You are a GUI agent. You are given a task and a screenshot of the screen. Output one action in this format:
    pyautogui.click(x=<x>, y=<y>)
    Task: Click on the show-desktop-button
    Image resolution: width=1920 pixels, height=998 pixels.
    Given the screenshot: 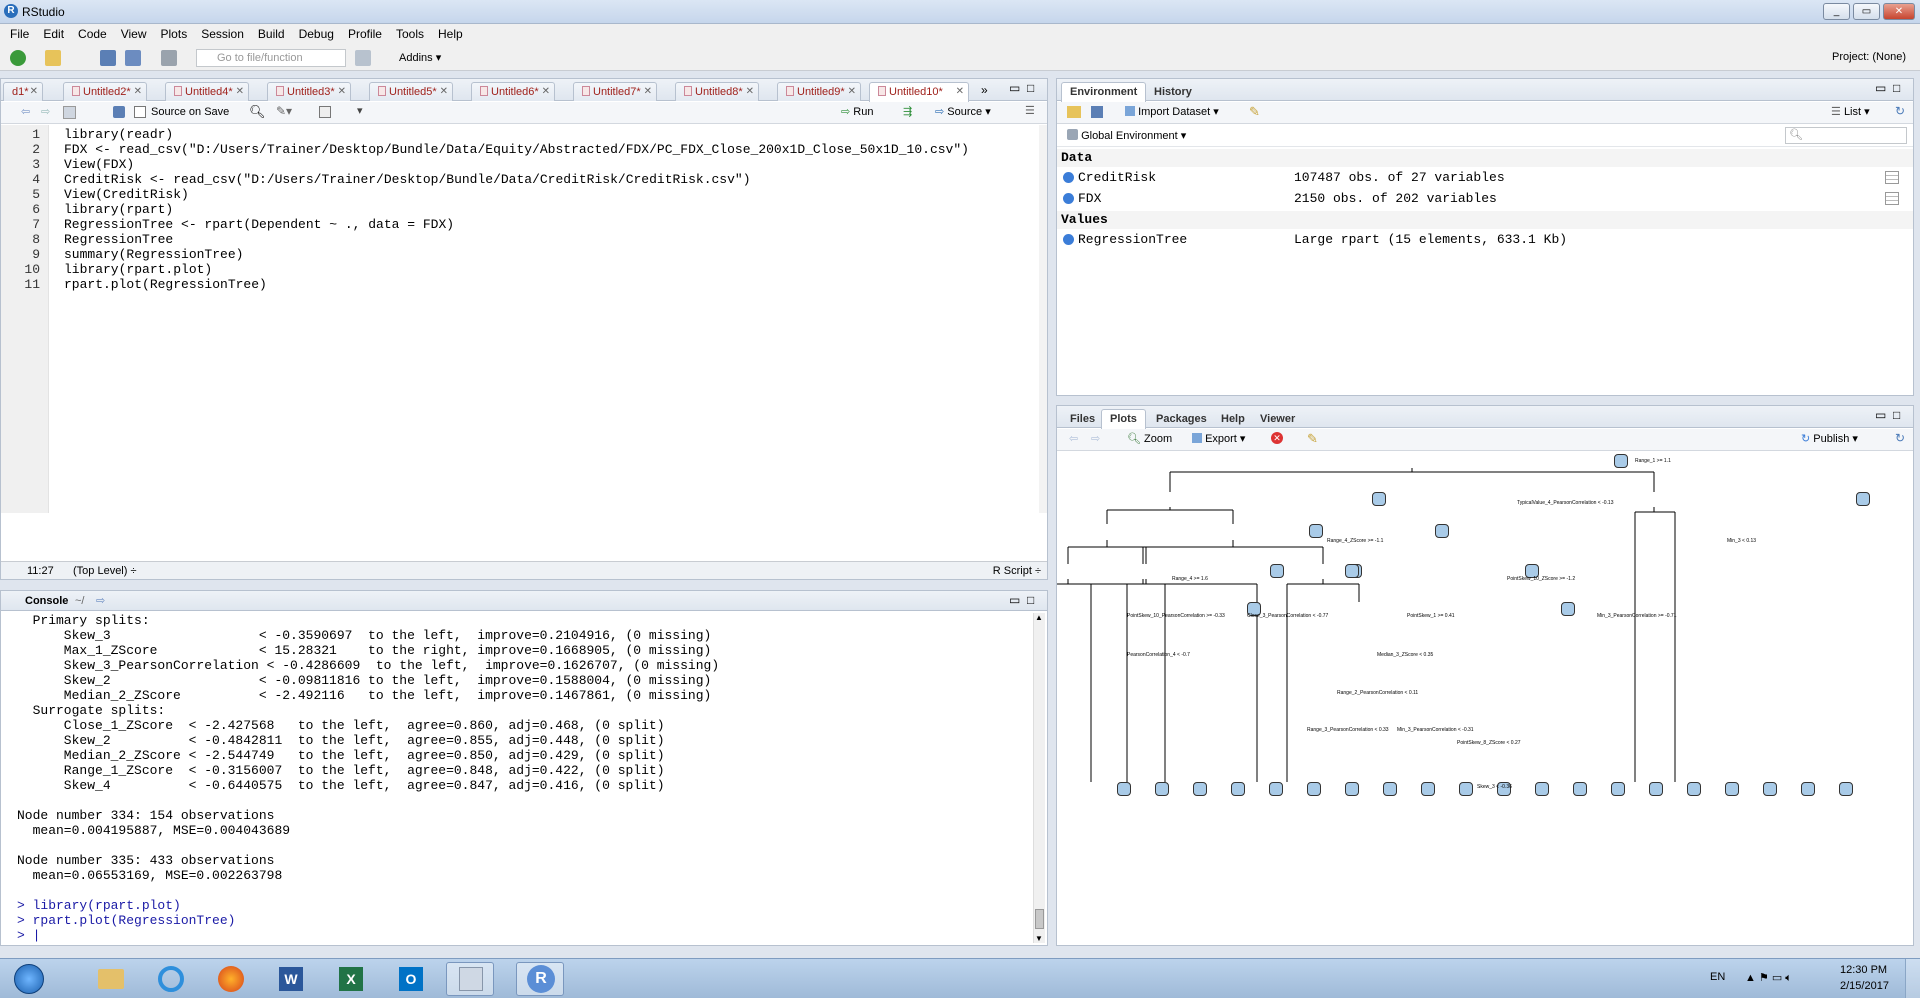 What is the action you would take?
    pyautogui.click(x=1912, y=978)
    